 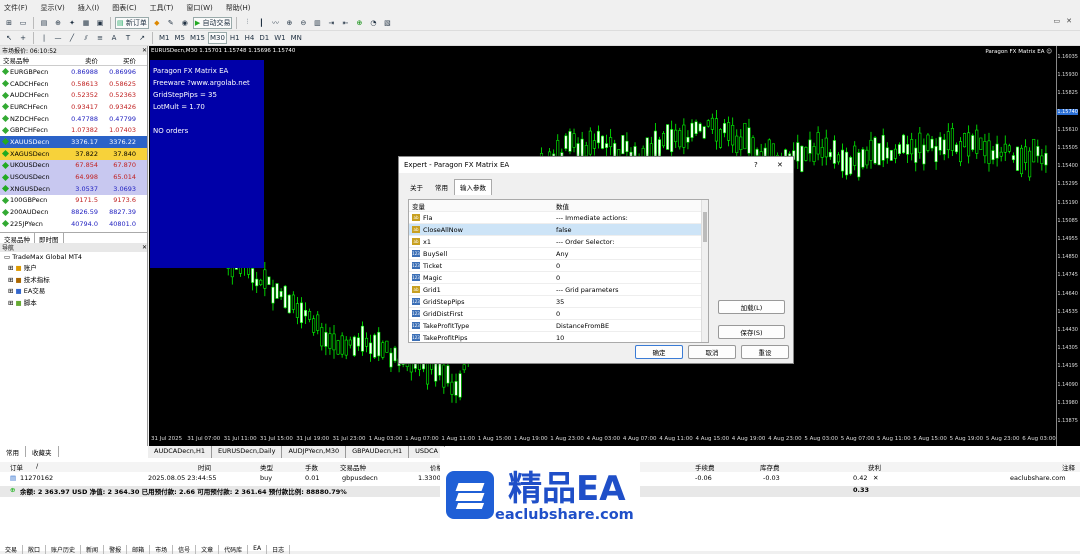 I want to click on param-value: false, so click(x=584, y=230).